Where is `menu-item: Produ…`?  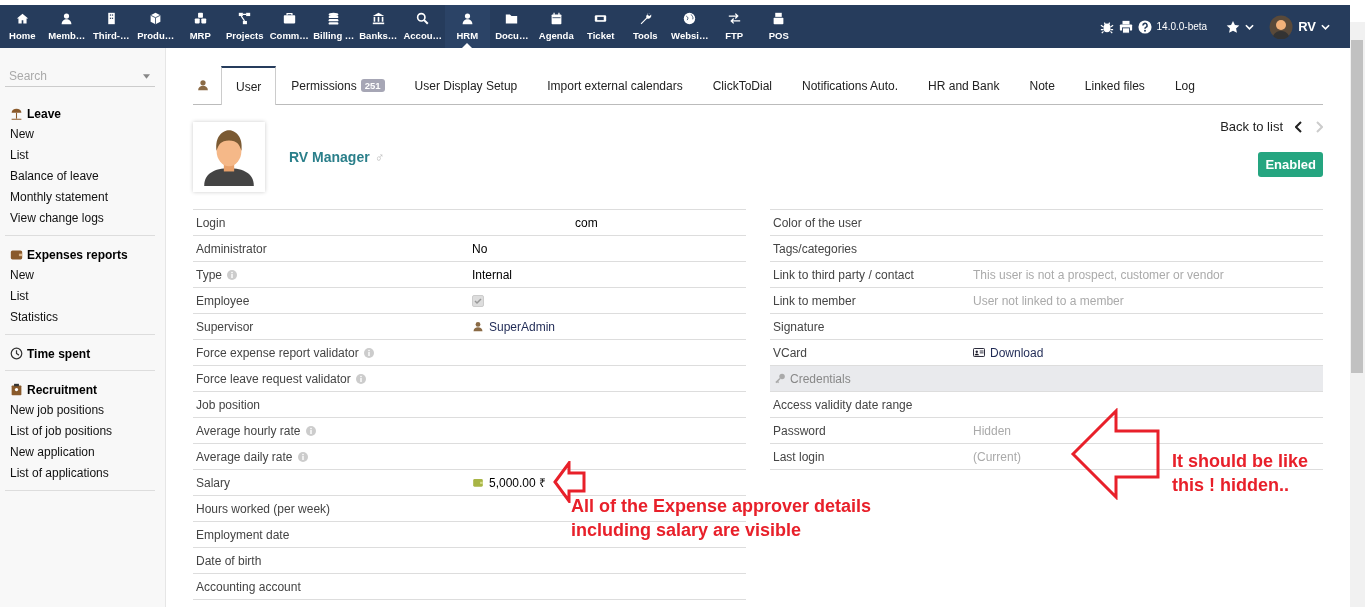
menu-item: Produ… is located at coordinates (155, 26).